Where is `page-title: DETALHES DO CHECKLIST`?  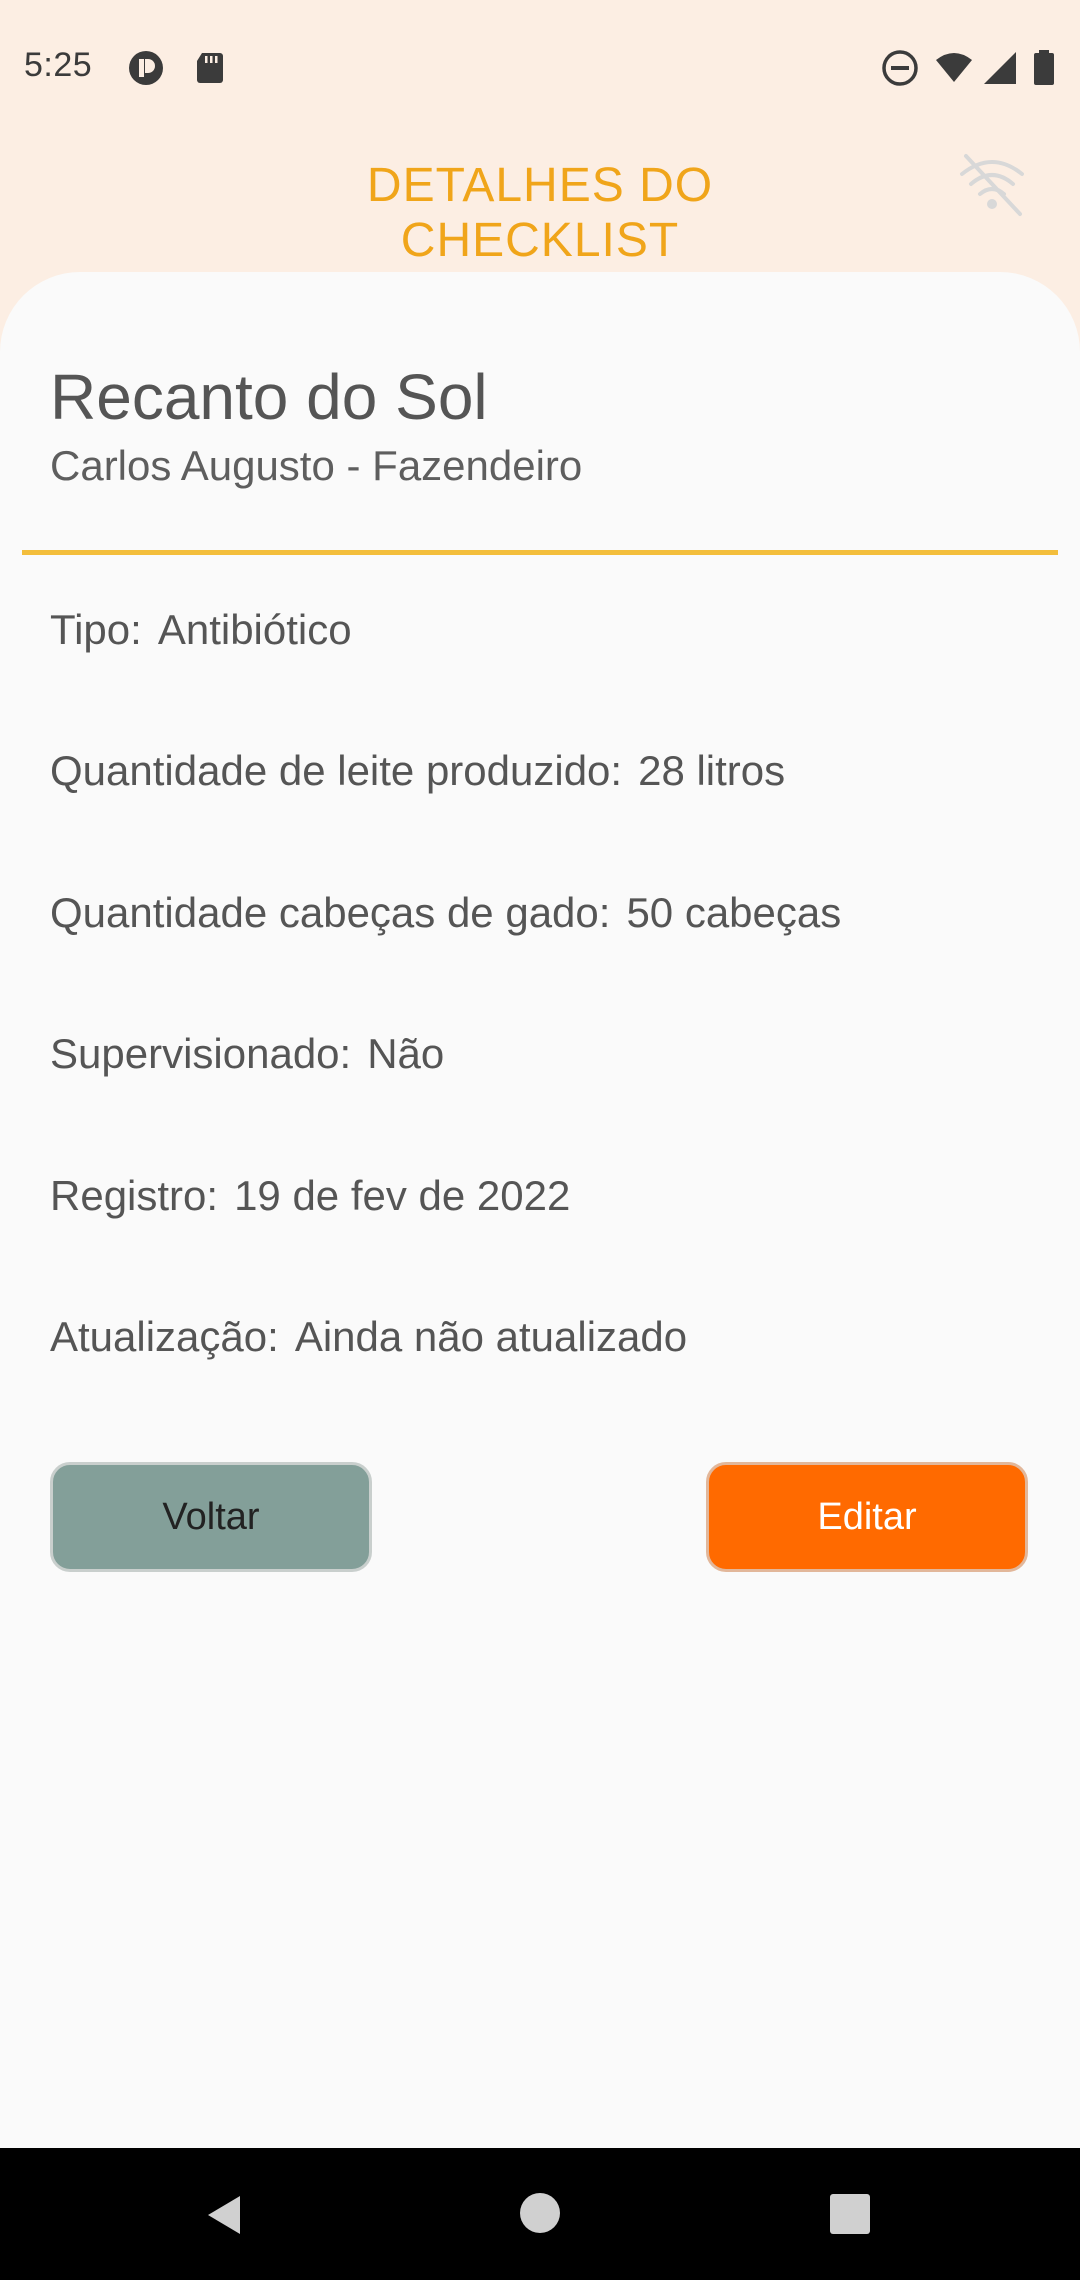 page-title: DETALHES DO CHECKLIST is located at coordinates (540, 213).